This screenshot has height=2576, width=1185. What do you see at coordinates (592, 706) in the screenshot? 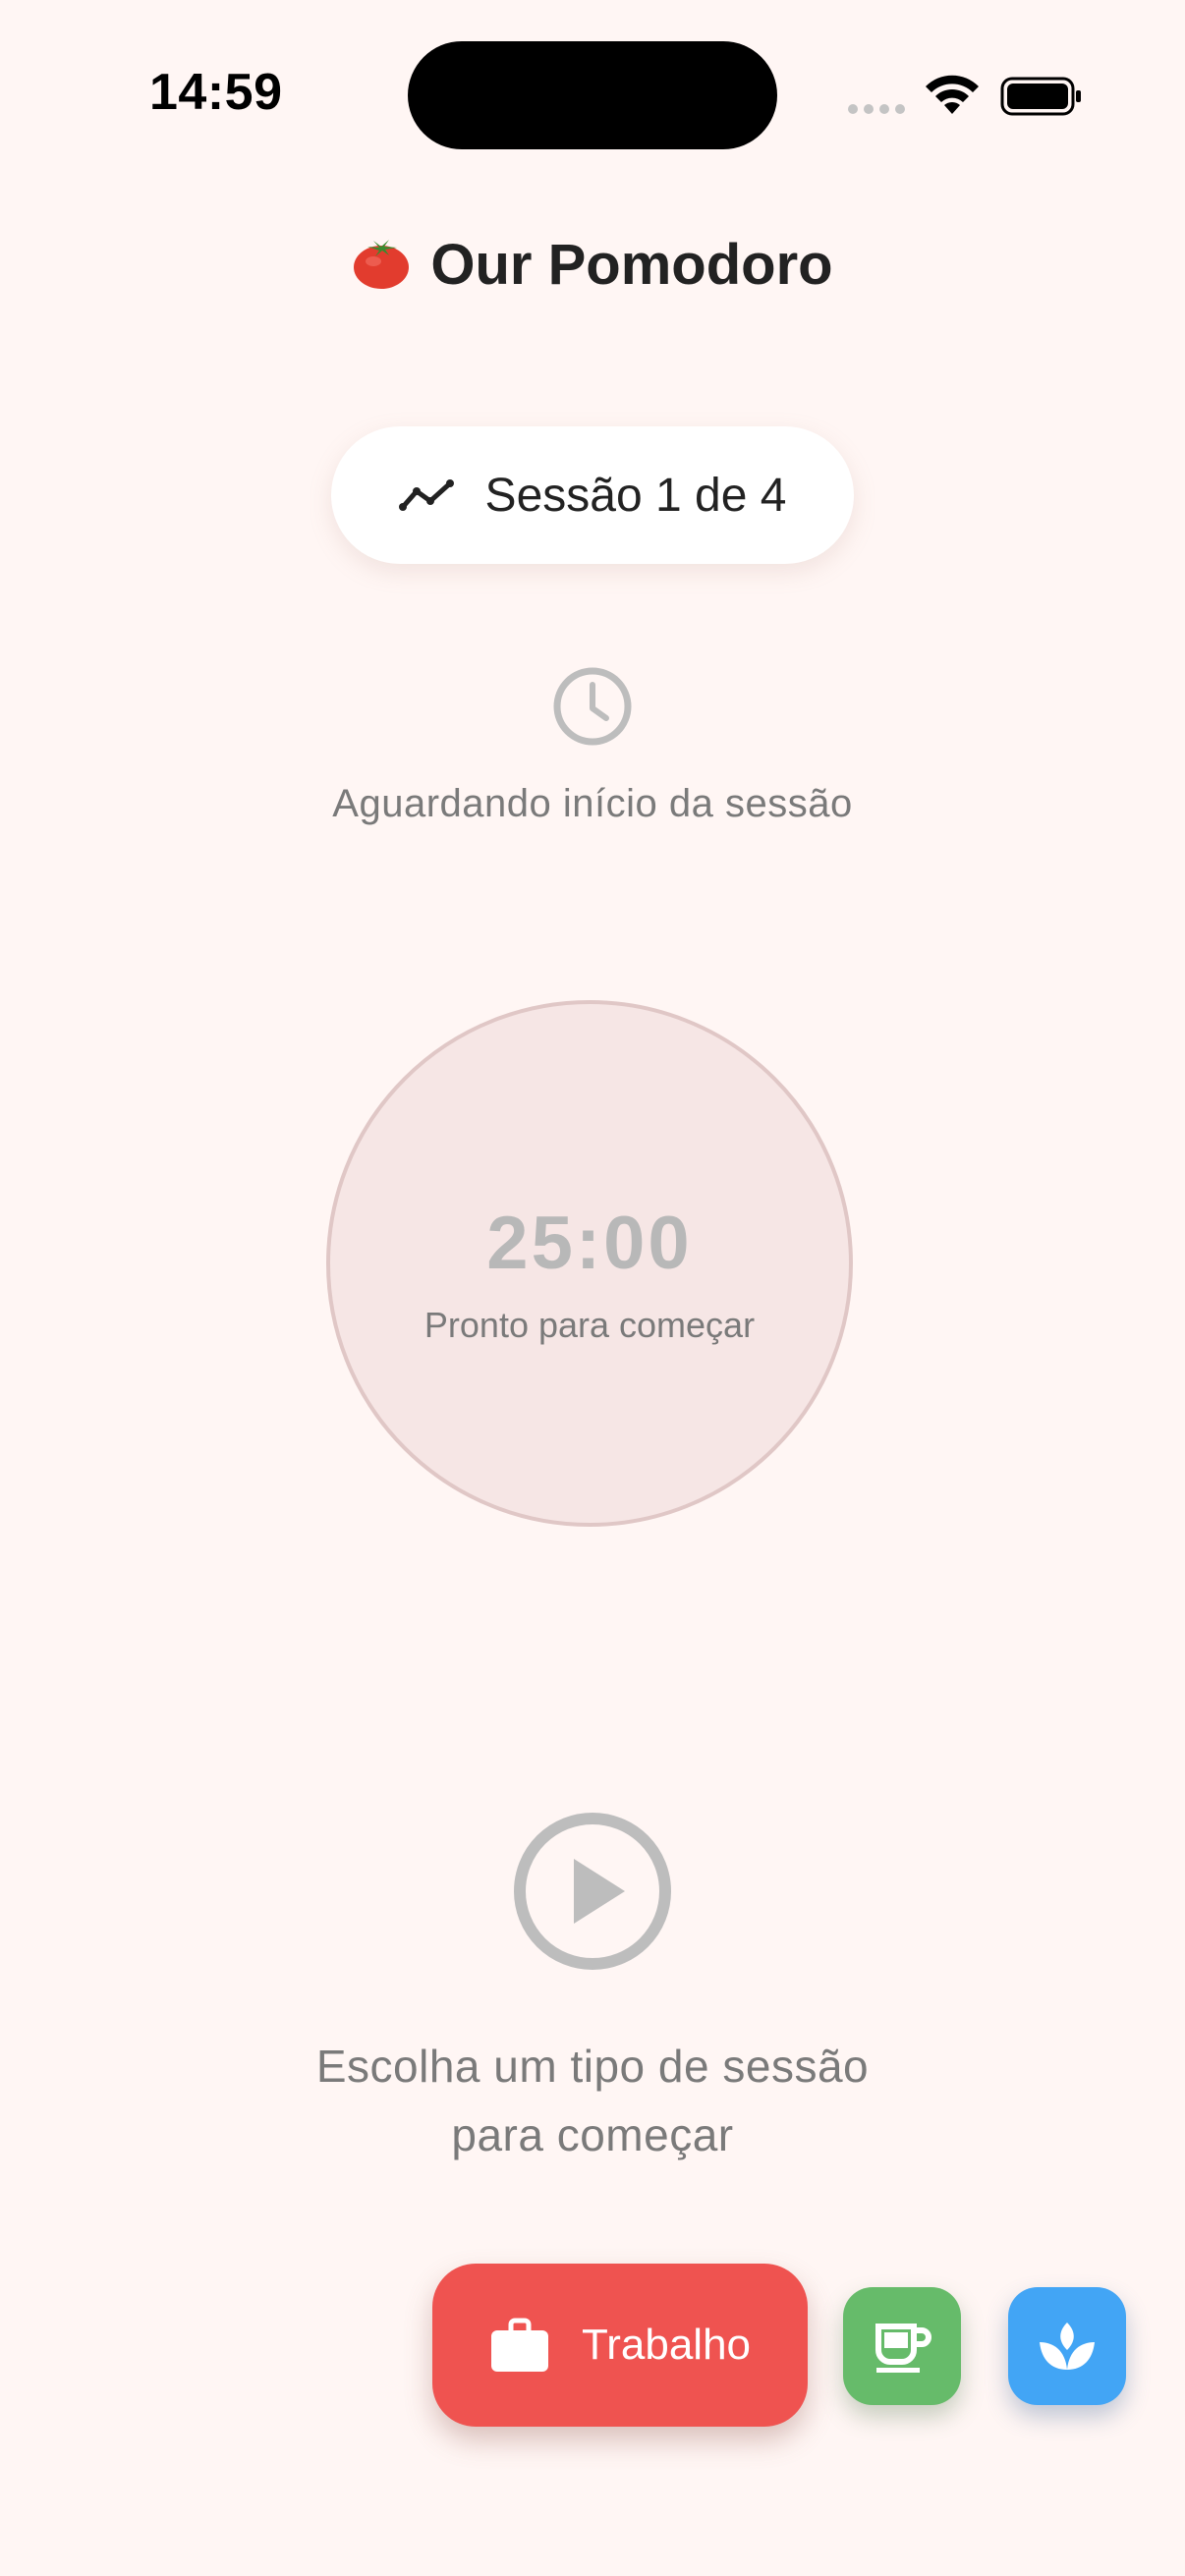
I see `clock-icon` at bounding box center [592, 706].